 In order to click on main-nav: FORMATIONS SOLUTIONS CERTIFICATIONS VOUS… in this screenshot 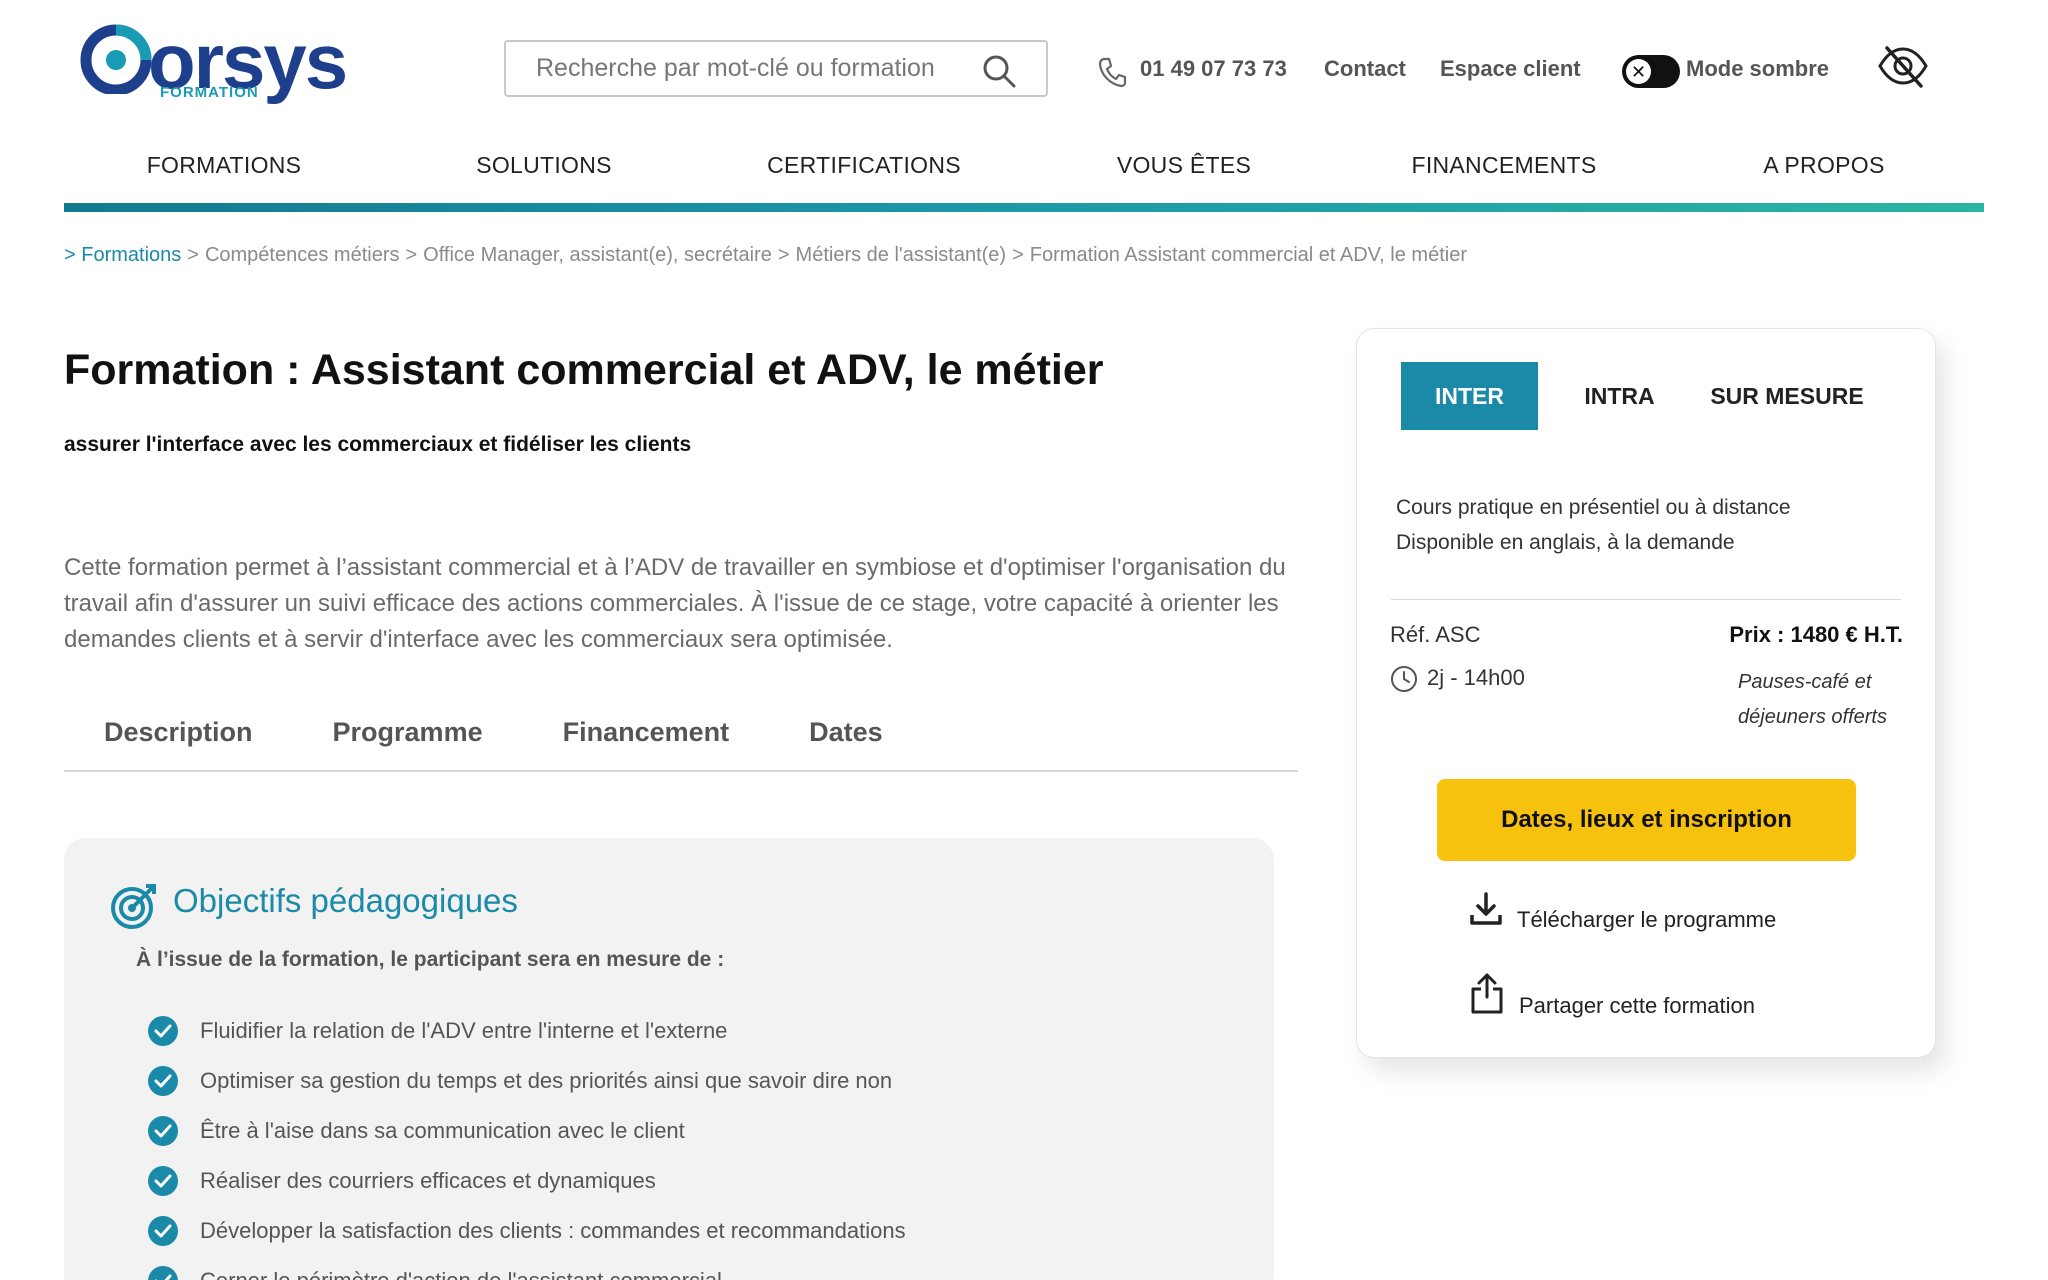, I will do `click(1024, 180)`.